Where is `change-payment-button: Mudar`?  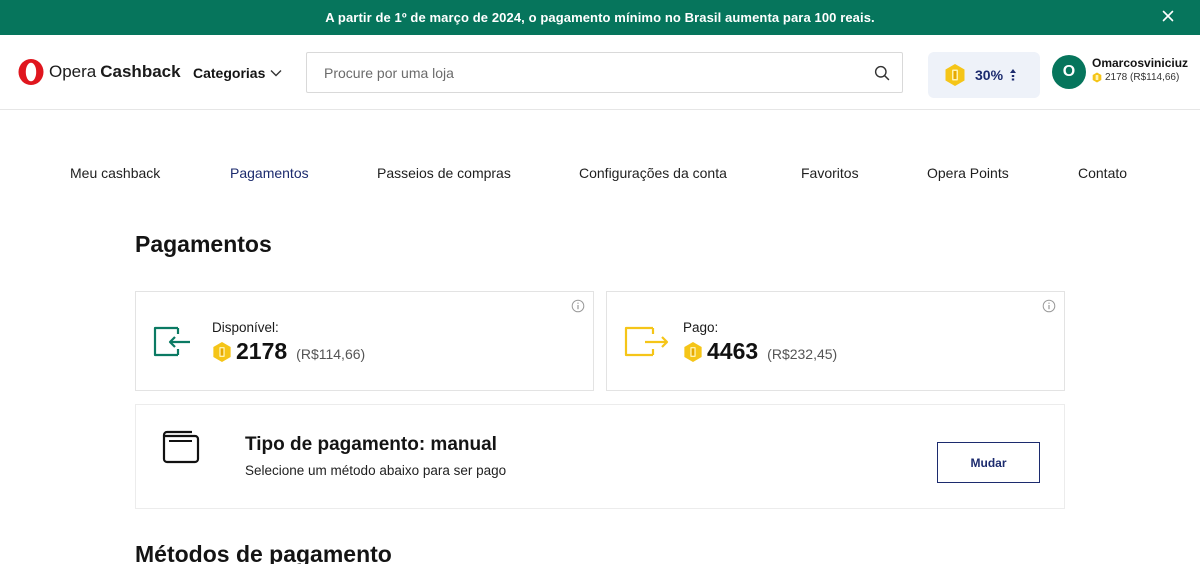
change-payment-button: Mudar is located at coordinates (988, 462).